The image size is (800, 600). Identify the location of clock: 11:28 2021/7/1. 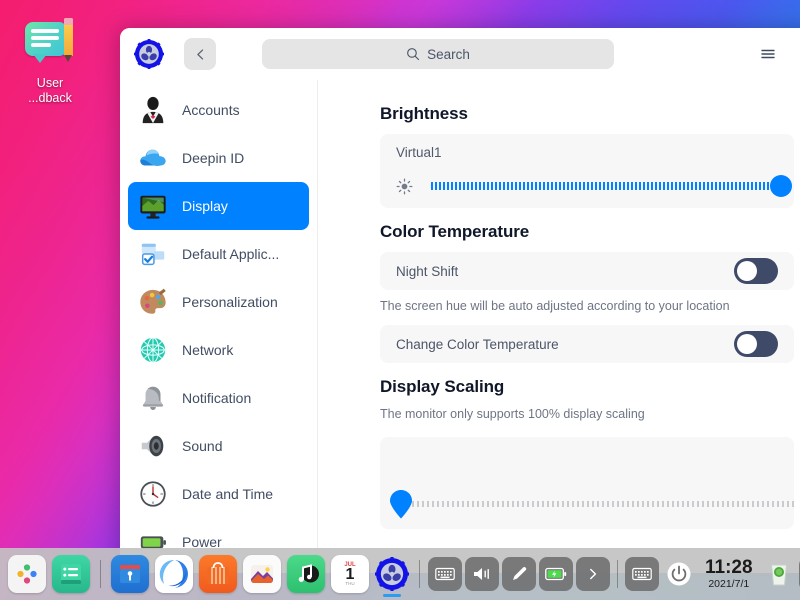
(729, 574).